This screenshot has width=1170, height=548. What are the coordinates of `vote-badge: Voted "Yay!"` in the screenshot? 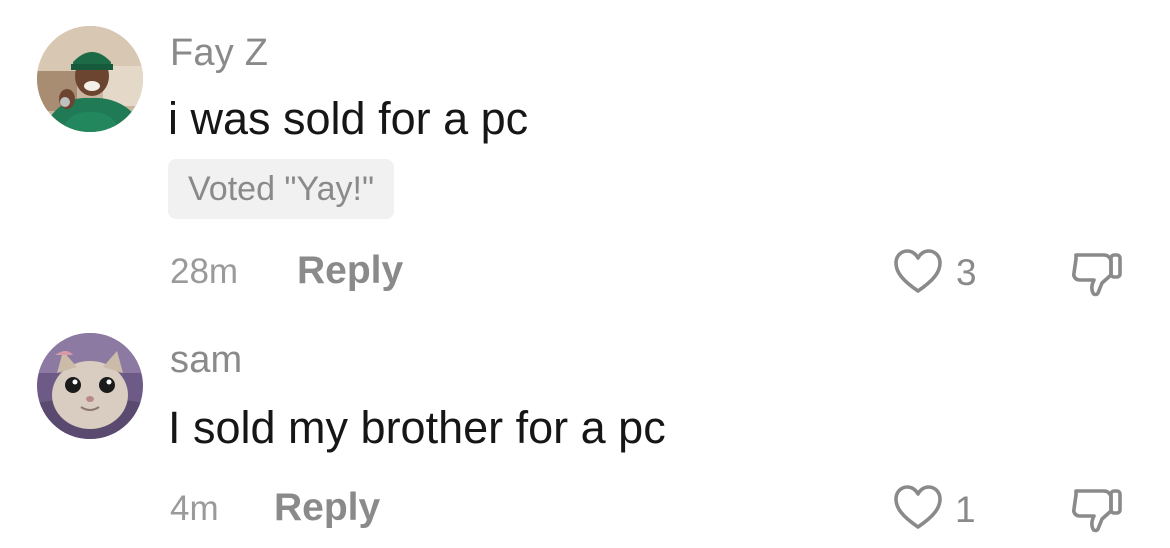 It's located at (281, 189).